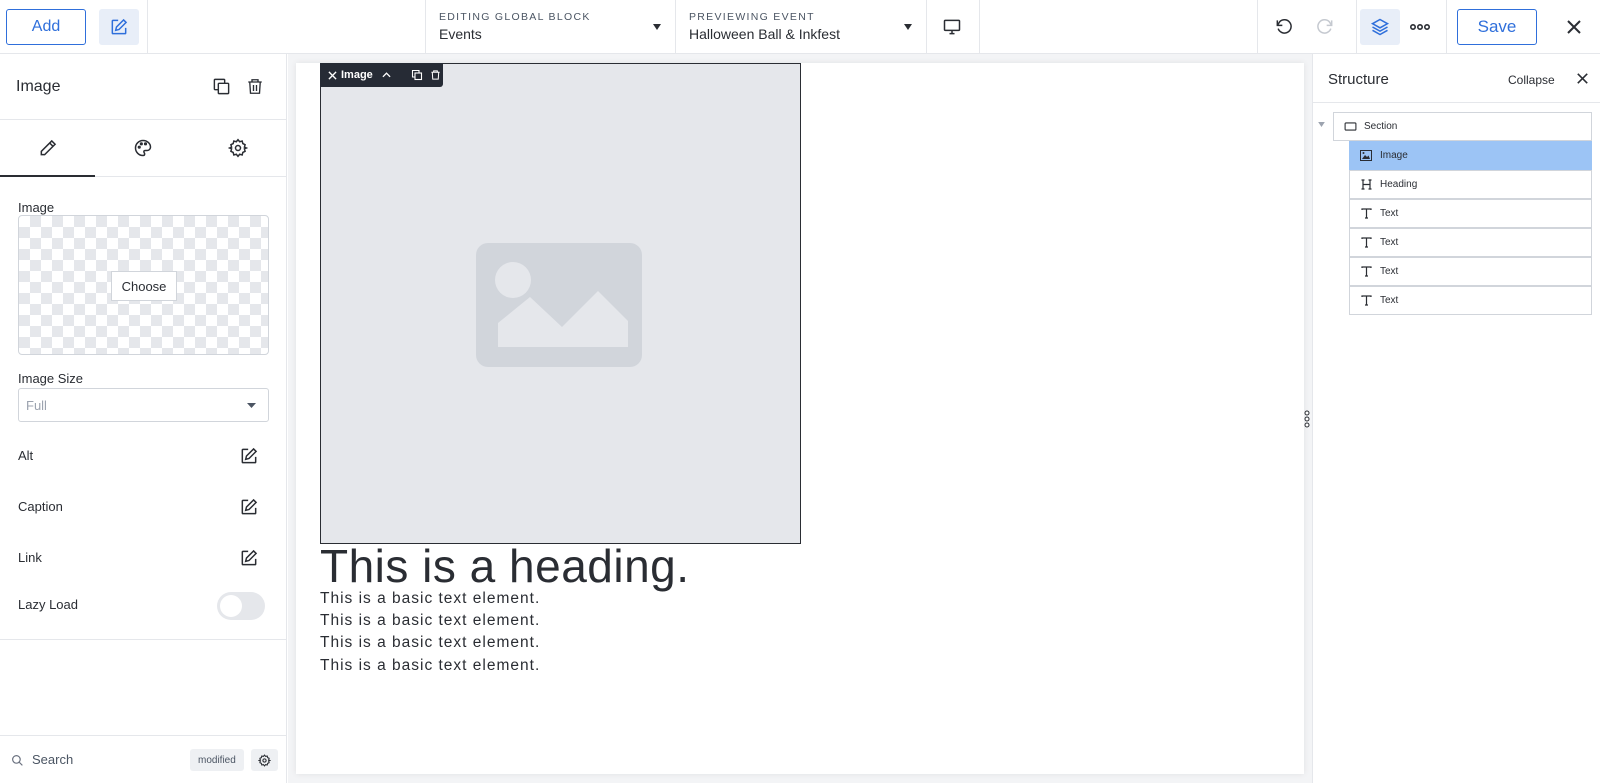 The image size is (1600, 783). Describe the element at coordinates (1321, 124) in the screenshot. I see `tree-toggle-icon` at that location.